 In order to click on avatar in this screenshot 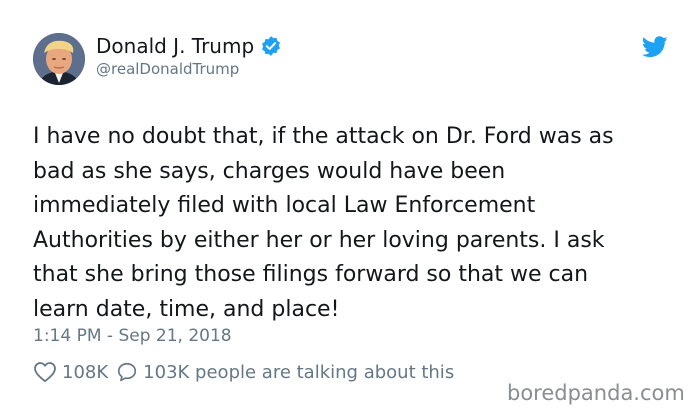, I will do `click(59, 59)`.